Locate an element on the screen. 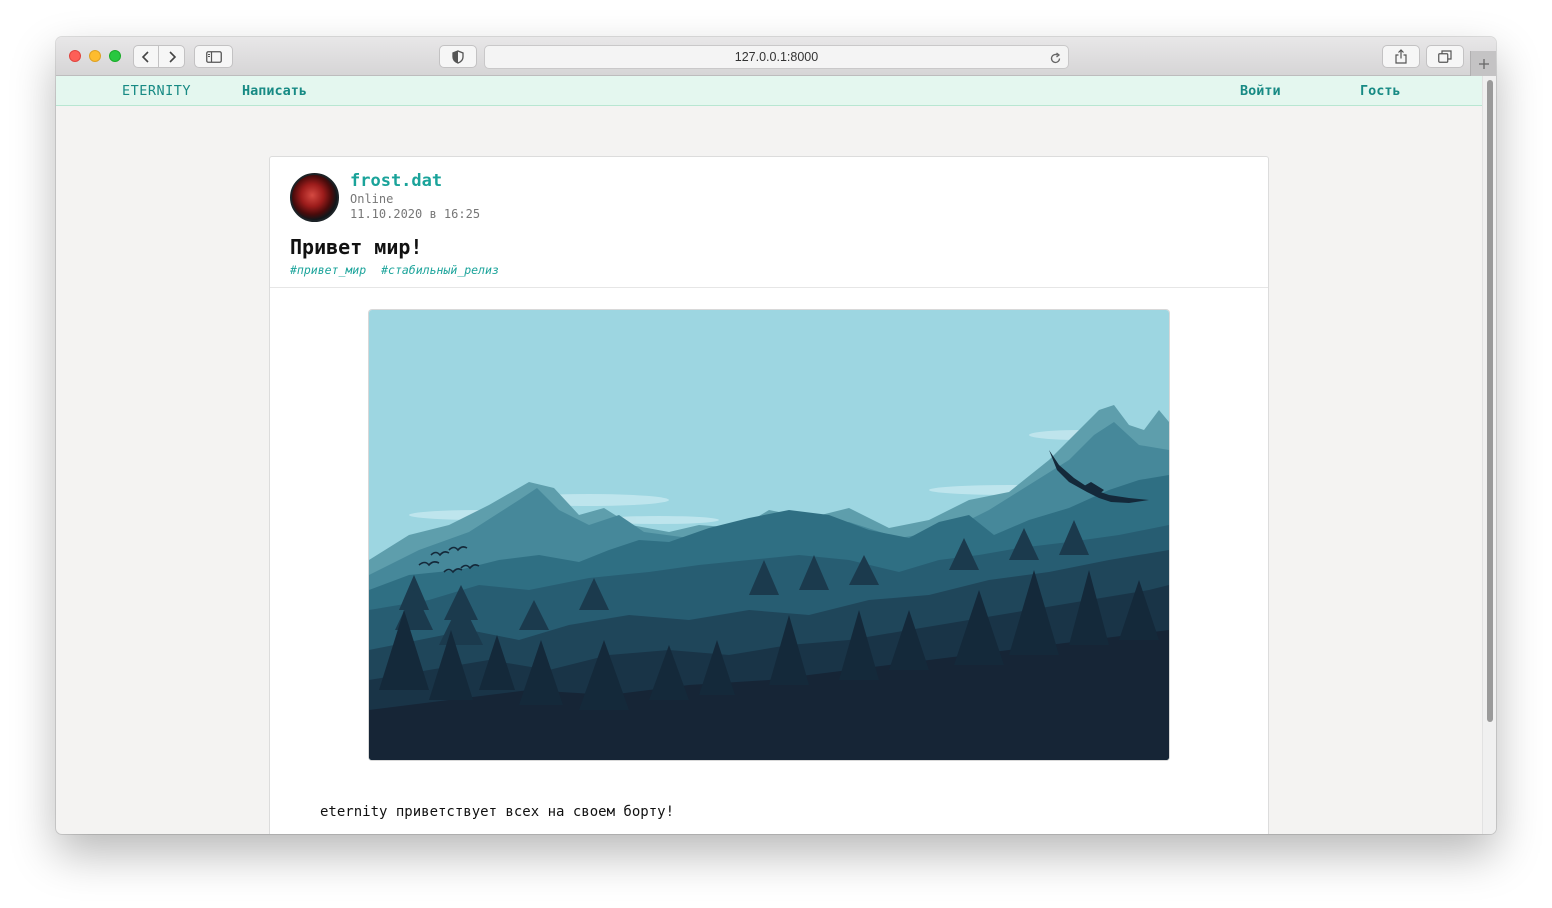 This screenshot has width=1552, height=908. chevron-right-icon is located at coordinates (172, 56).